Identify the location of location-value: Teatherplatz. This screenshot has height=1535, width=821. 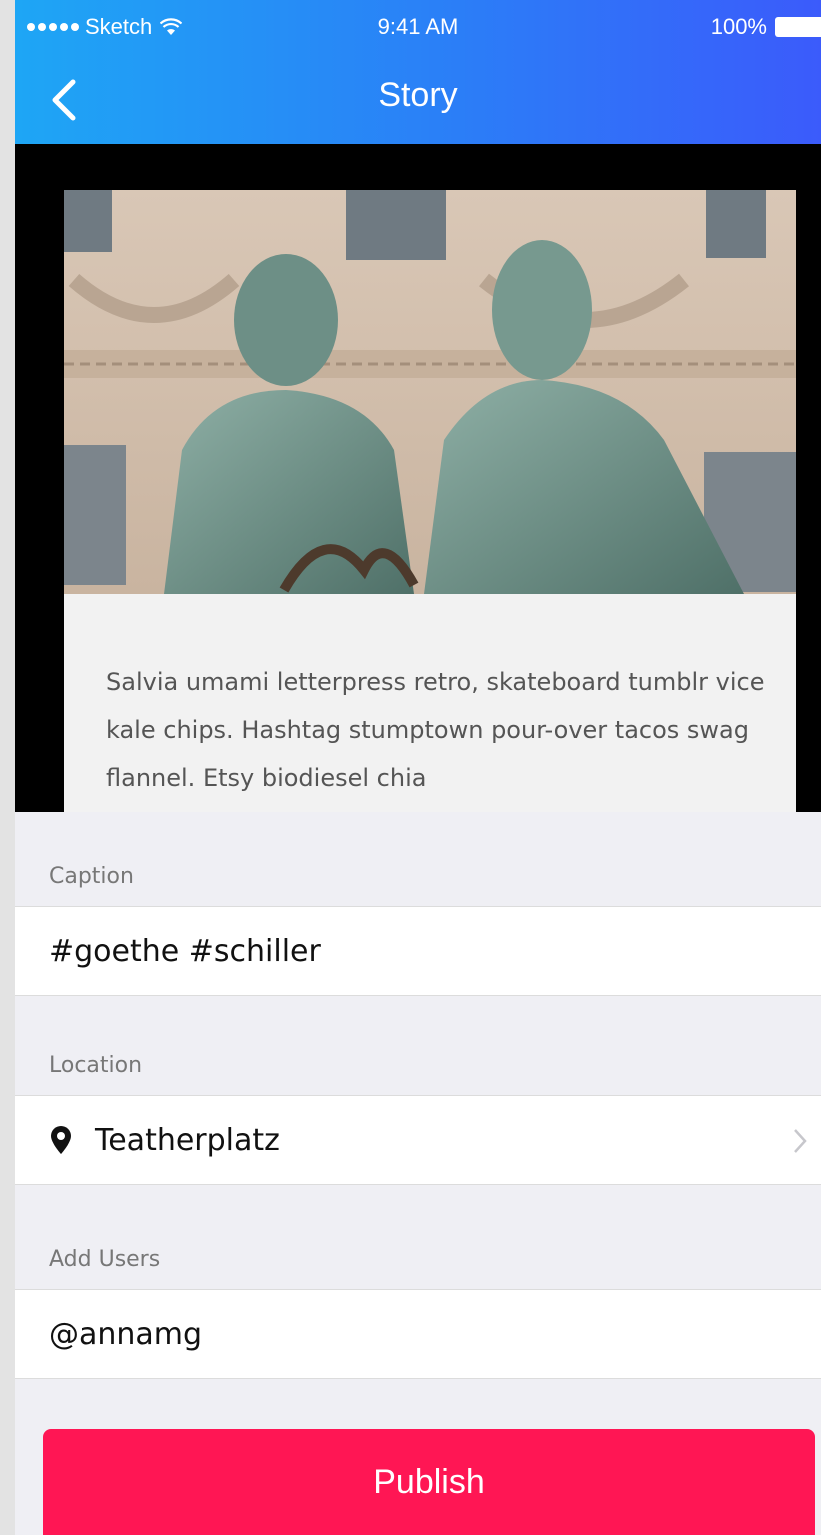
(187, 1140).